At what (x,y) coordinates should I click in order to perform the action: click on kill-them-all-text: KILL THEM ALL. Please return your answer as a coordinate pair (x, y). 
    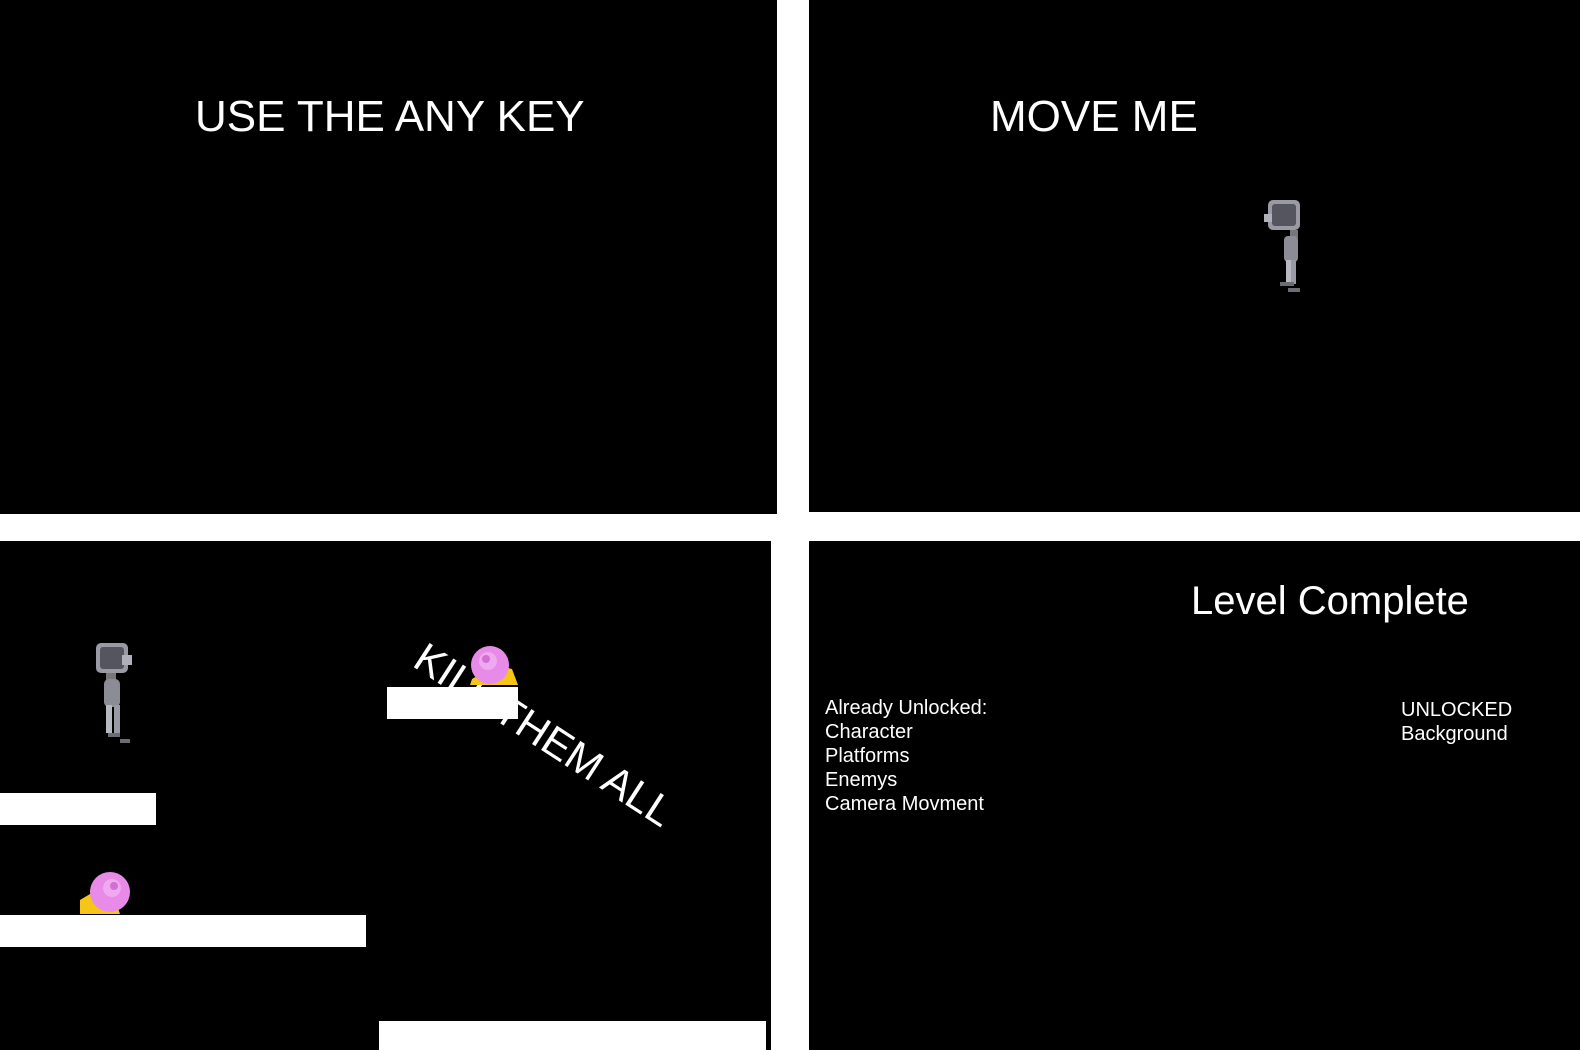
    Looking at the image, I should click on (544, 734).